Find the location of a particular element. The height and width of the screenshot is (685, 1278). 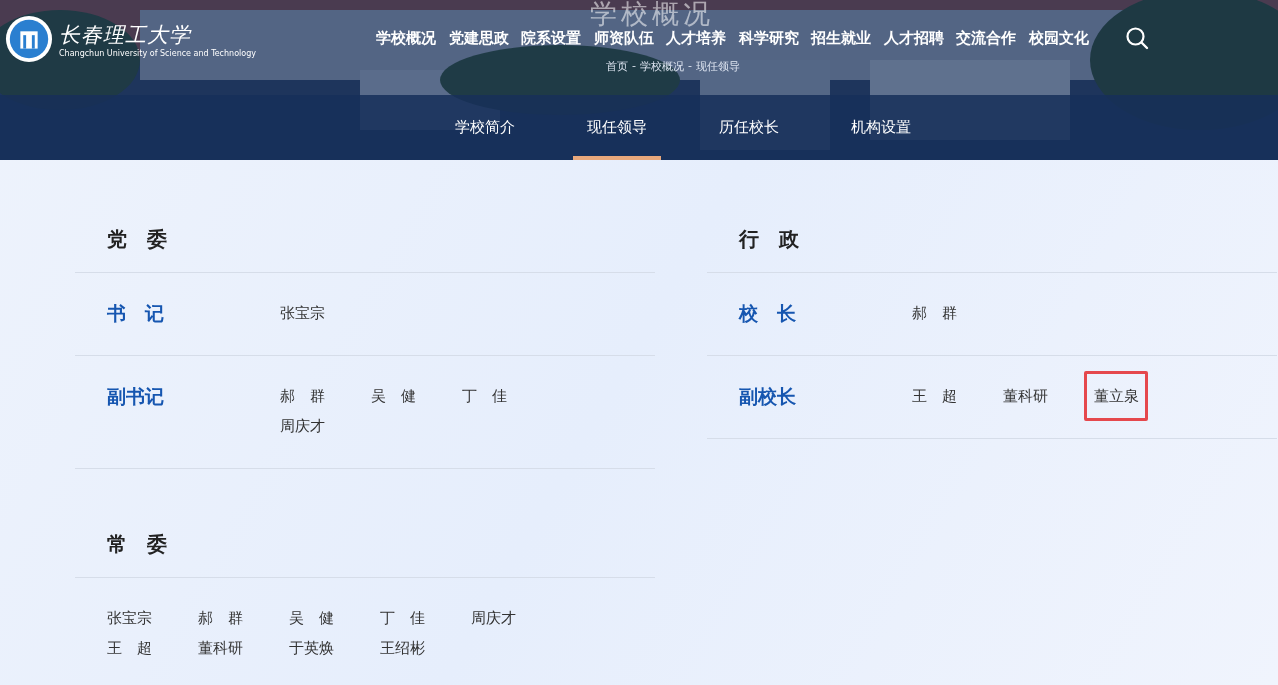

role-title: 校 长 is located at coordinates (768, 313).